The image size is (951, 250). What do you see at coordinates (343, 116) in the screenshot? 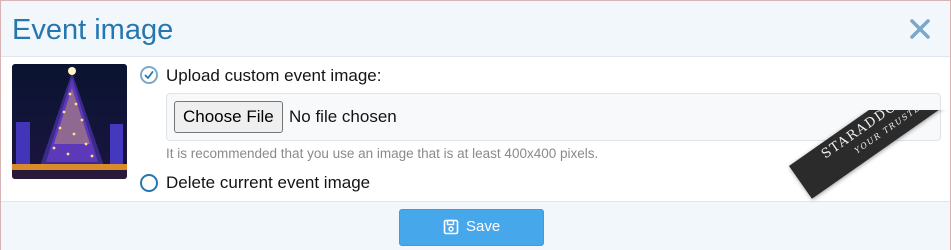
I see `file-status-text: No file chosen` at bounding box center [343, 116].